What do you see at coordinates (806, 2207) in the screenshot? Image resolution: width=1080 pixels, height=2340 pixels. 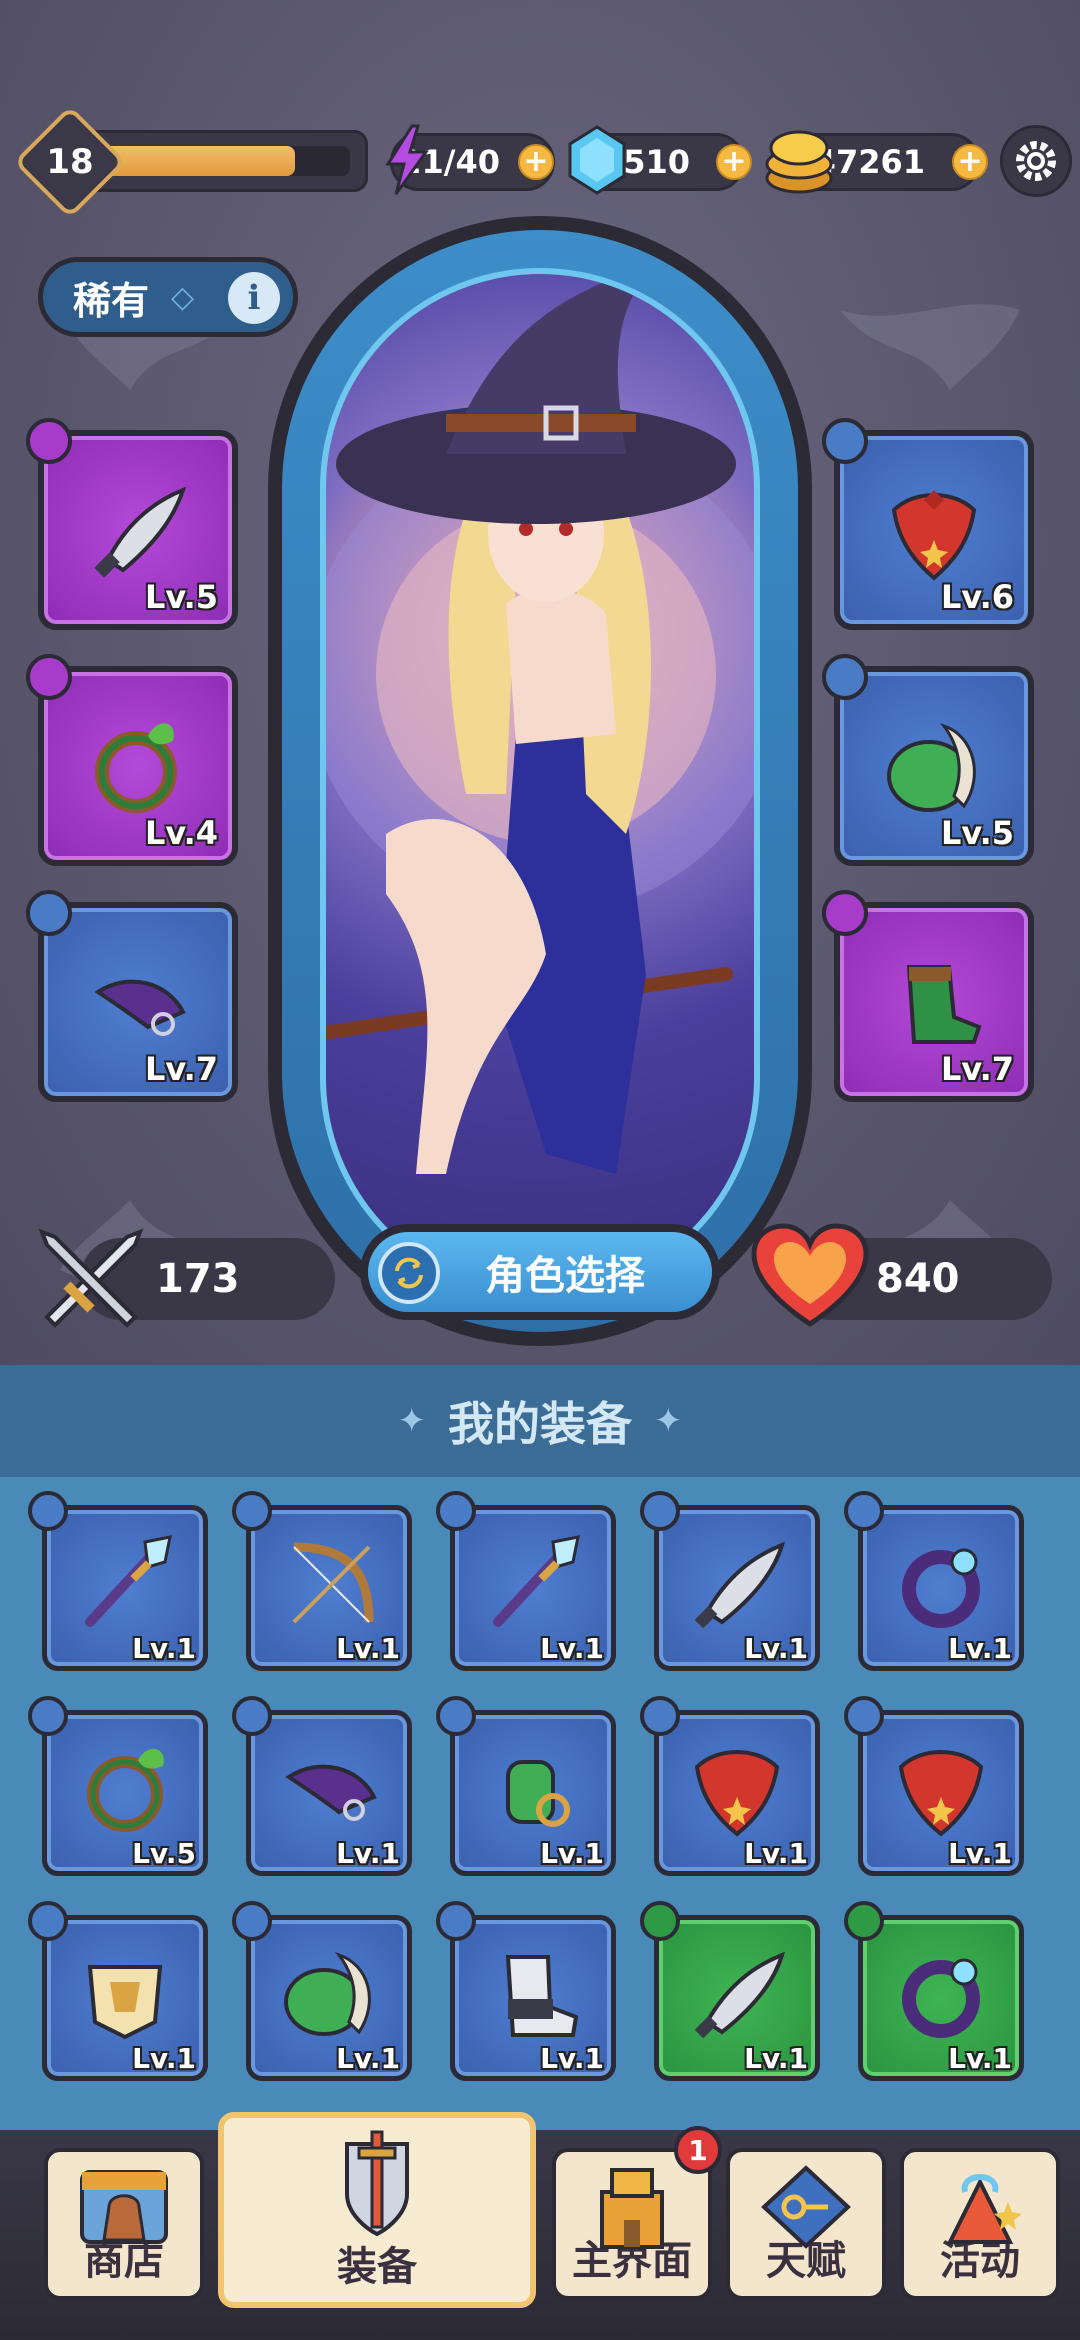 I see `talent-key-icon` at bounding box center [806, 2207].